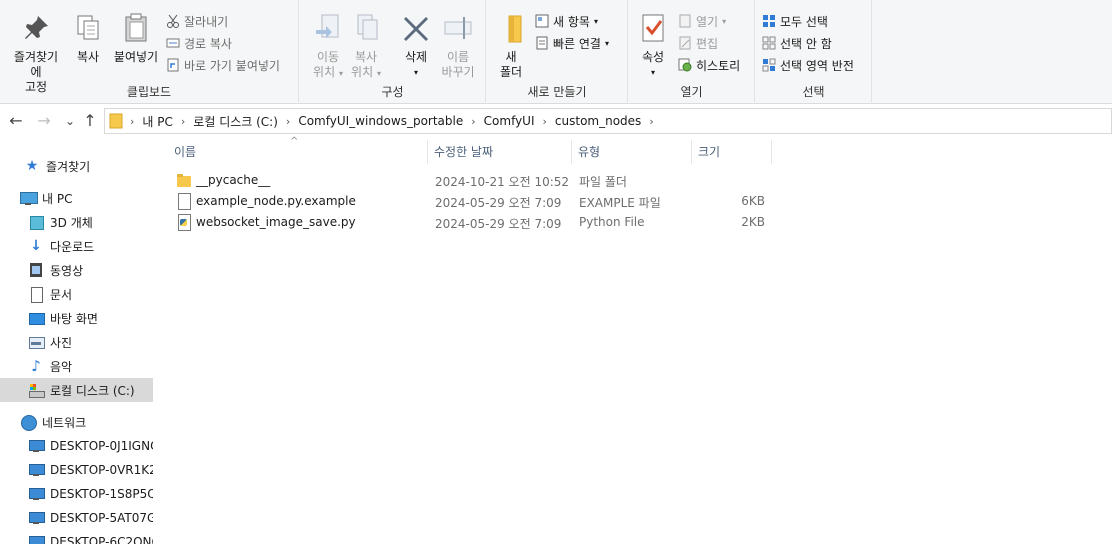  What do you see at coordinates (598, 121) in the screenshot?
I see `breadcrumb-custom-nodes: custom_nodes` at bounding box center [598, 121].